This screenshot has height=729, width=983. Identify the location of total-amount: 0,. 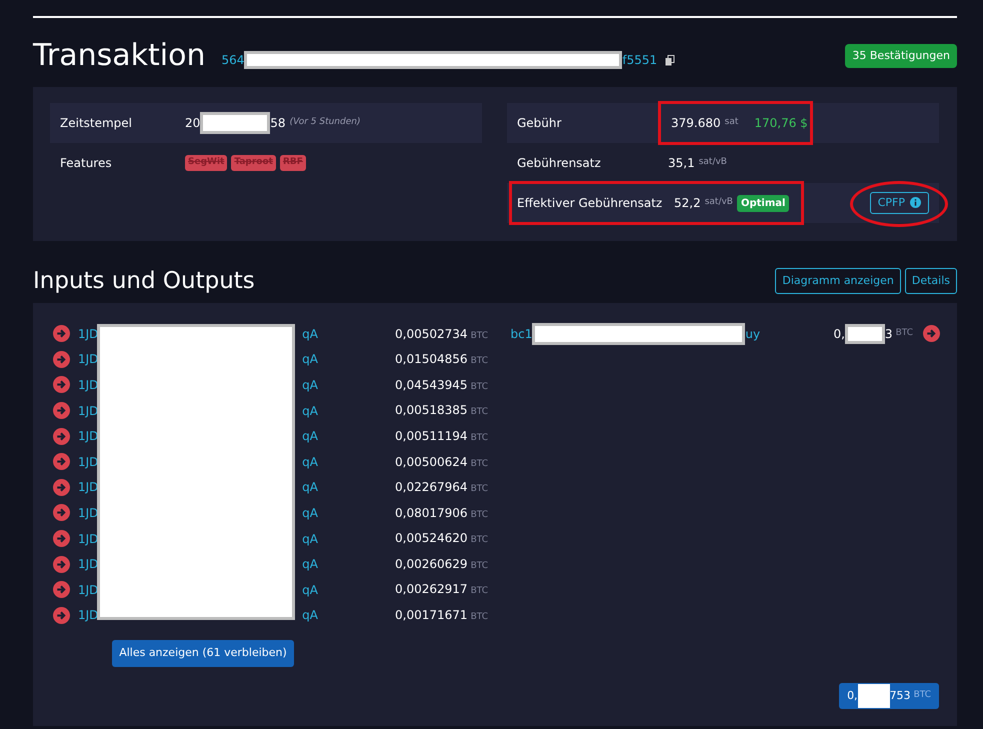
(852, 696).